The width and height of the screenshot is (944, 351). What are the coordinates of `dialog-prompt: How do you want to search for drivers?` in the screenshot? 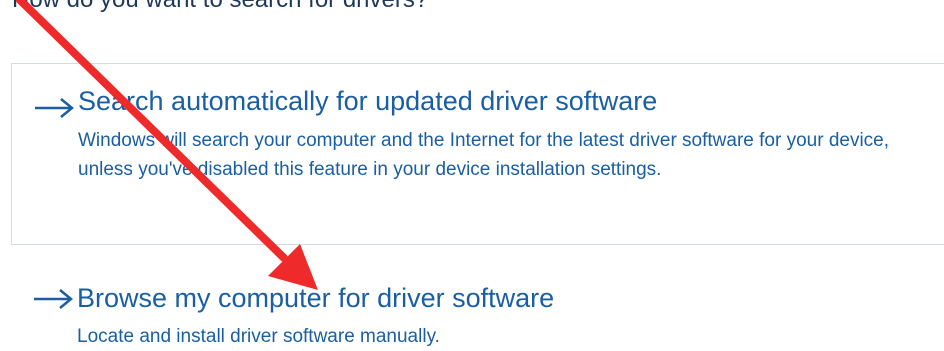 It's located at (220, 7).